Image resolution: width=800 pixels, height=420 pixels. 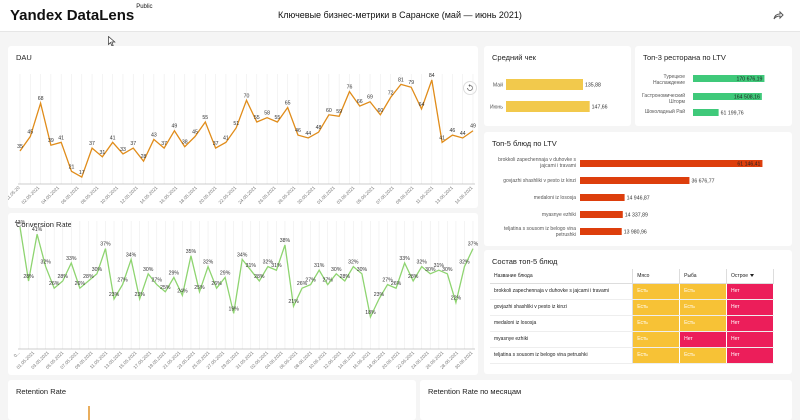 I want to click on data-label: 28%, so click(x=28, y=277).